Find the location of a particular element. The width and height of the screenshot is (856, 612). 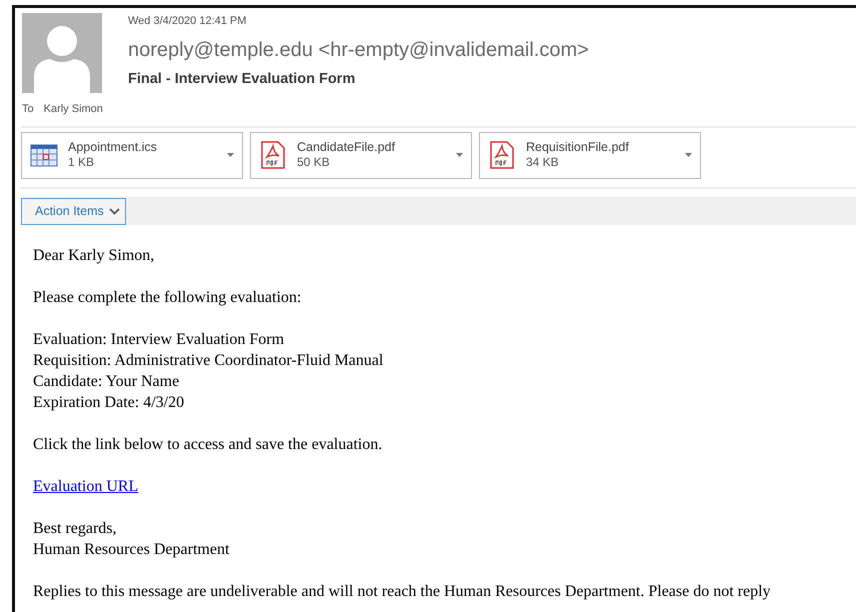

message-text: Best regards, is located at coordinates (75, 528).